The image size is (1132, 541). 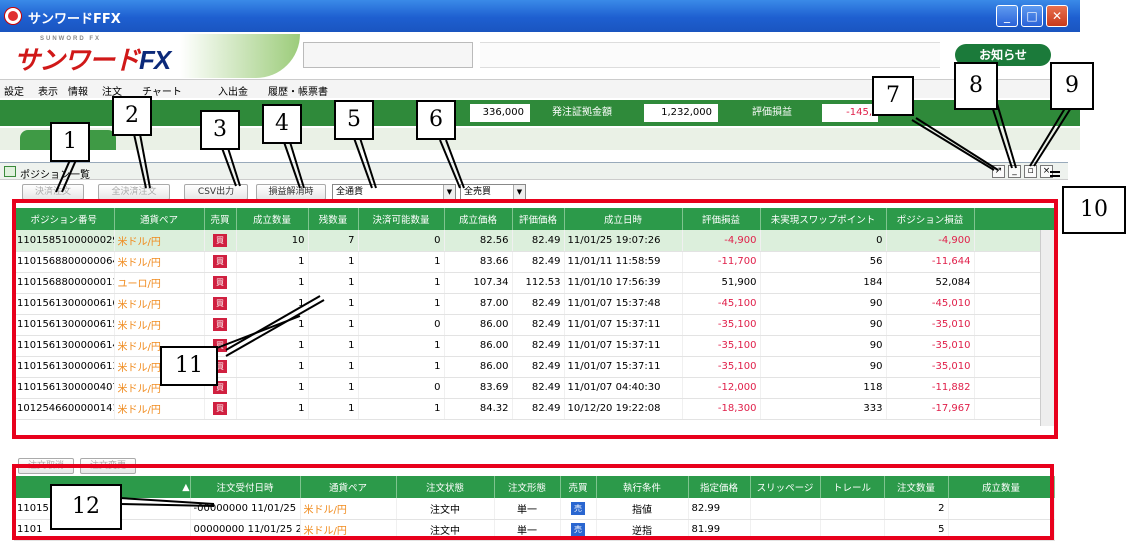 I want to click on callout-1: 1, so click(x=70, y=142).